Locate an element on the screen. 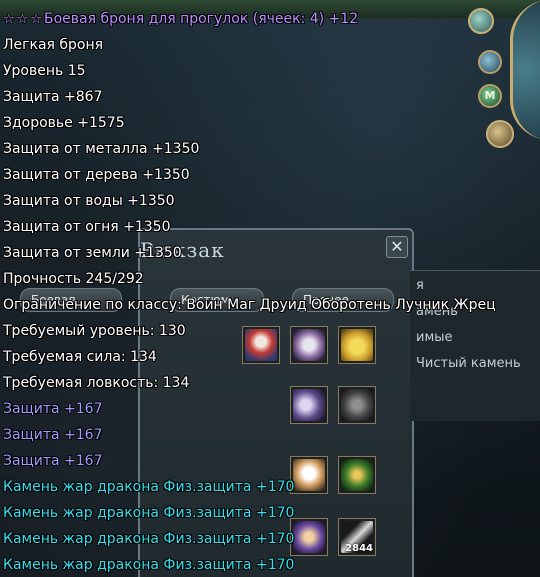 The height and width of the screenshot is (577, 540). tooltip-stat-line: Защита от огня +1350 is located at coordinates (87, 227).